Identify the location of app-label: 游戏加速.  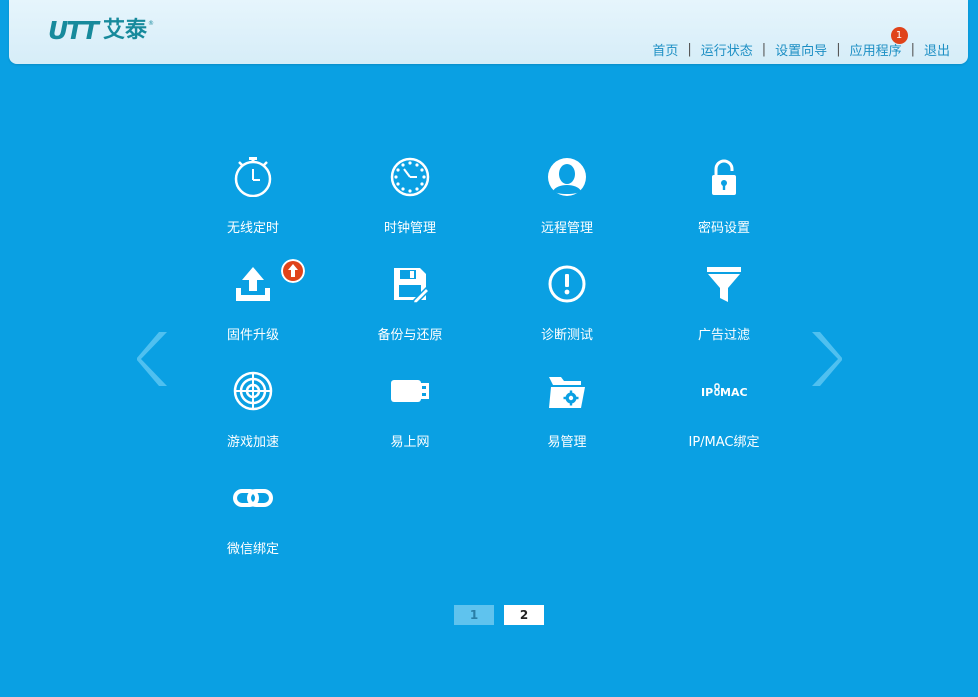
(252, 442).